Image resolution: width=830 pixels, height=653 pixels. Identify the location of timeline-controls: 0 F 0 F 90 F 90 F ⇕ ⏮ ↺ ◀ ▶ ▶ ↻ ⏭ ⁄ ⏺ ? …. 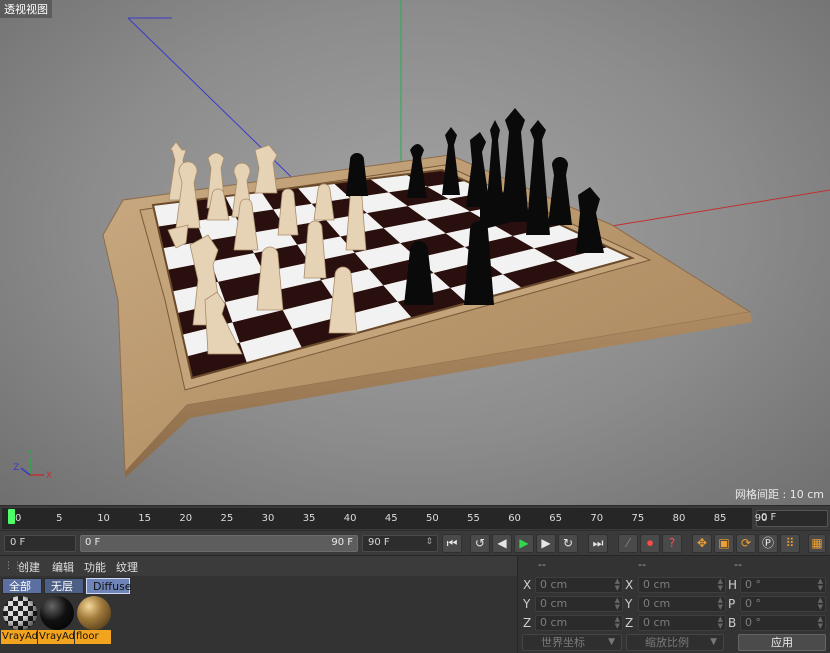
(415, 542).